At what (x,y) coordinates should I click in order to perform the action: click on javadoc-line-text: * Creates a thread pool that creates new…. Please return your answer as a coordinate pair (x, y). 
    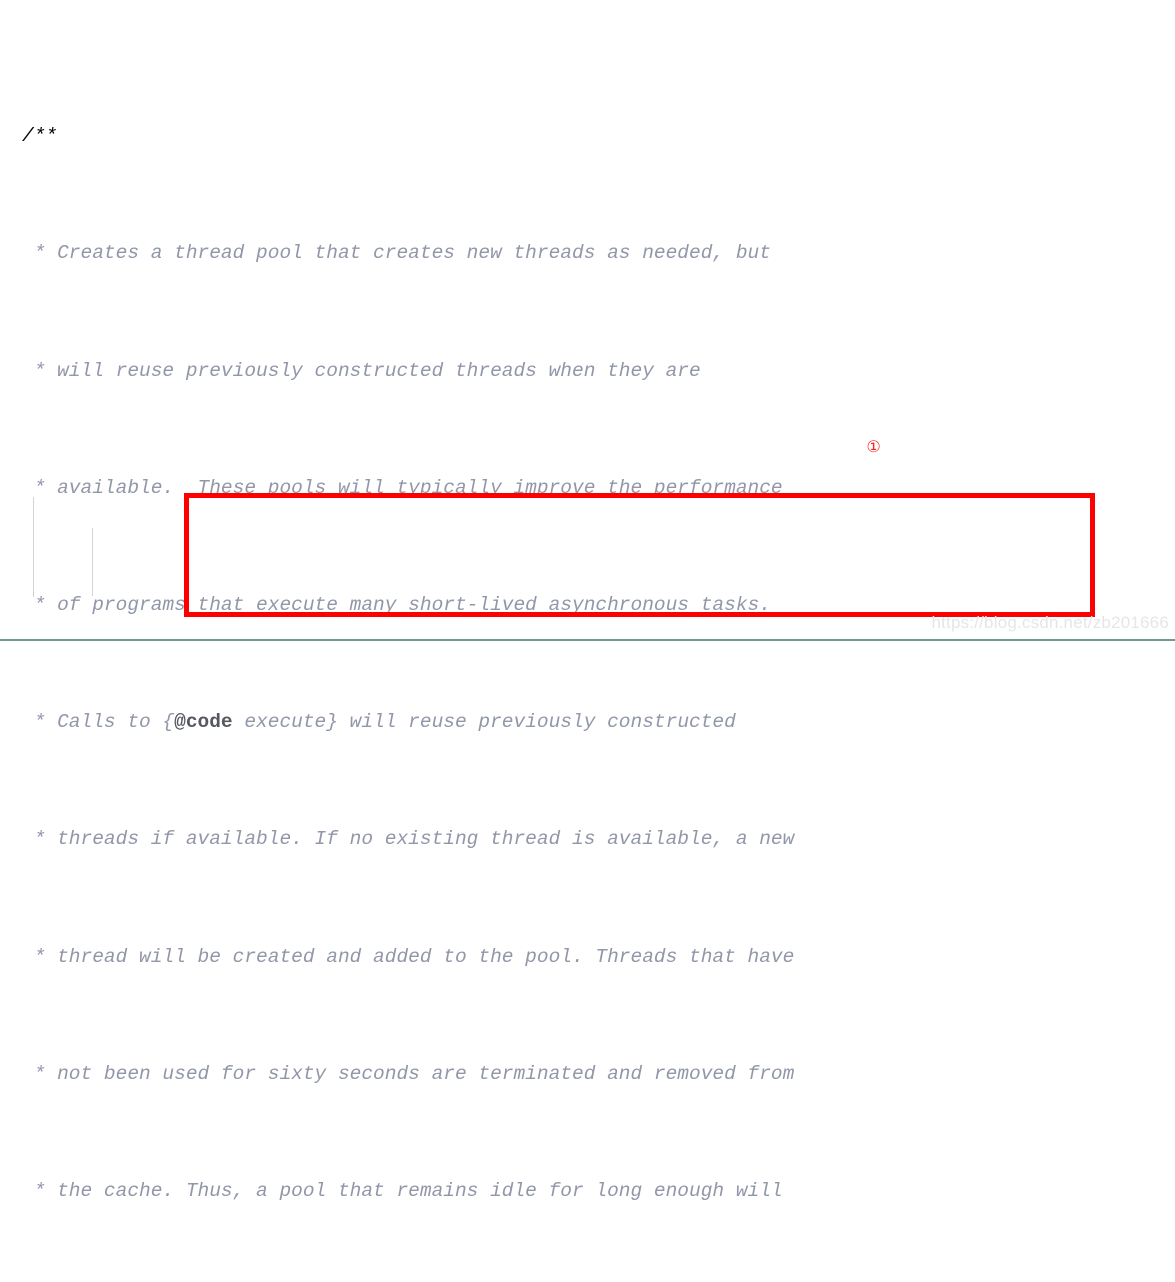
    Looking at the image, I should click on (396, 253).